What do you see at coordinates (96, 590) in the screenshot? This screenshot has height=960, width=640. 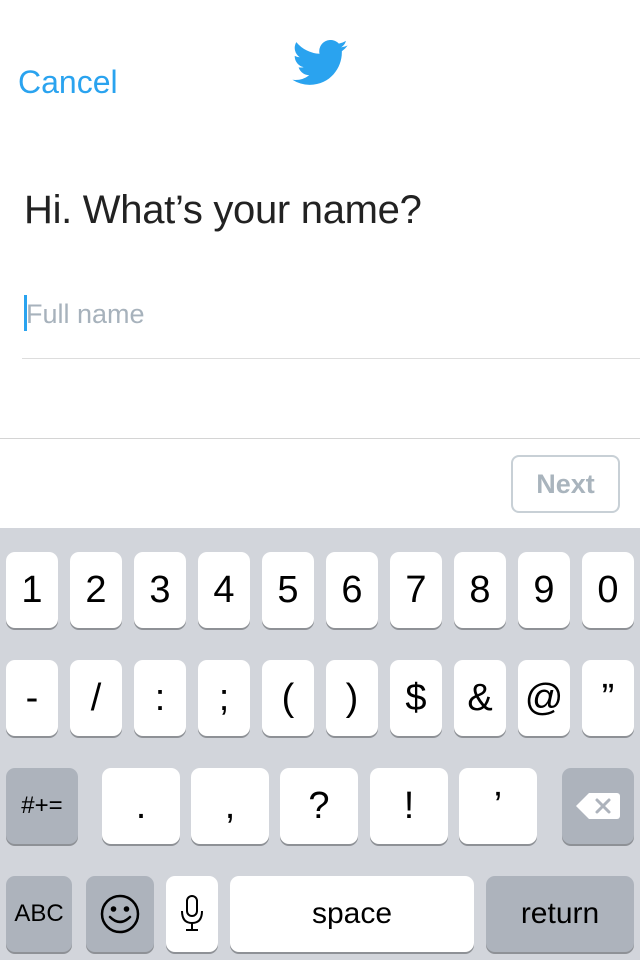 I see `key-2: 2` at bounding box center [96, 590].